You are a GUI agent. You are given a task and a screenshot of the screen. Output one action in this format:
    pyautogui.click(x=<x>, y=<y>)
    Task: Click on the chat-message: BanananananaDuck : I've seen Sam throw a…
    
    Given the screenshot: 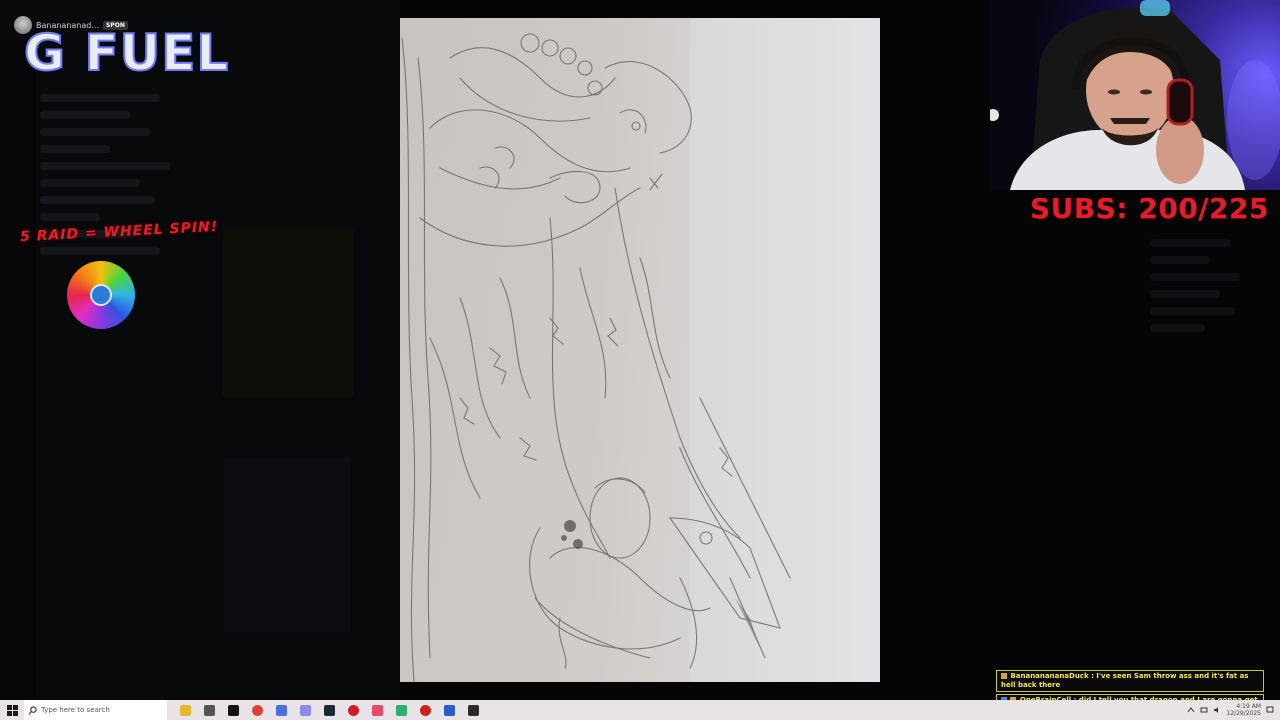 What is the action you would take?
    pyautogui.click(x=1130, y=681)
    